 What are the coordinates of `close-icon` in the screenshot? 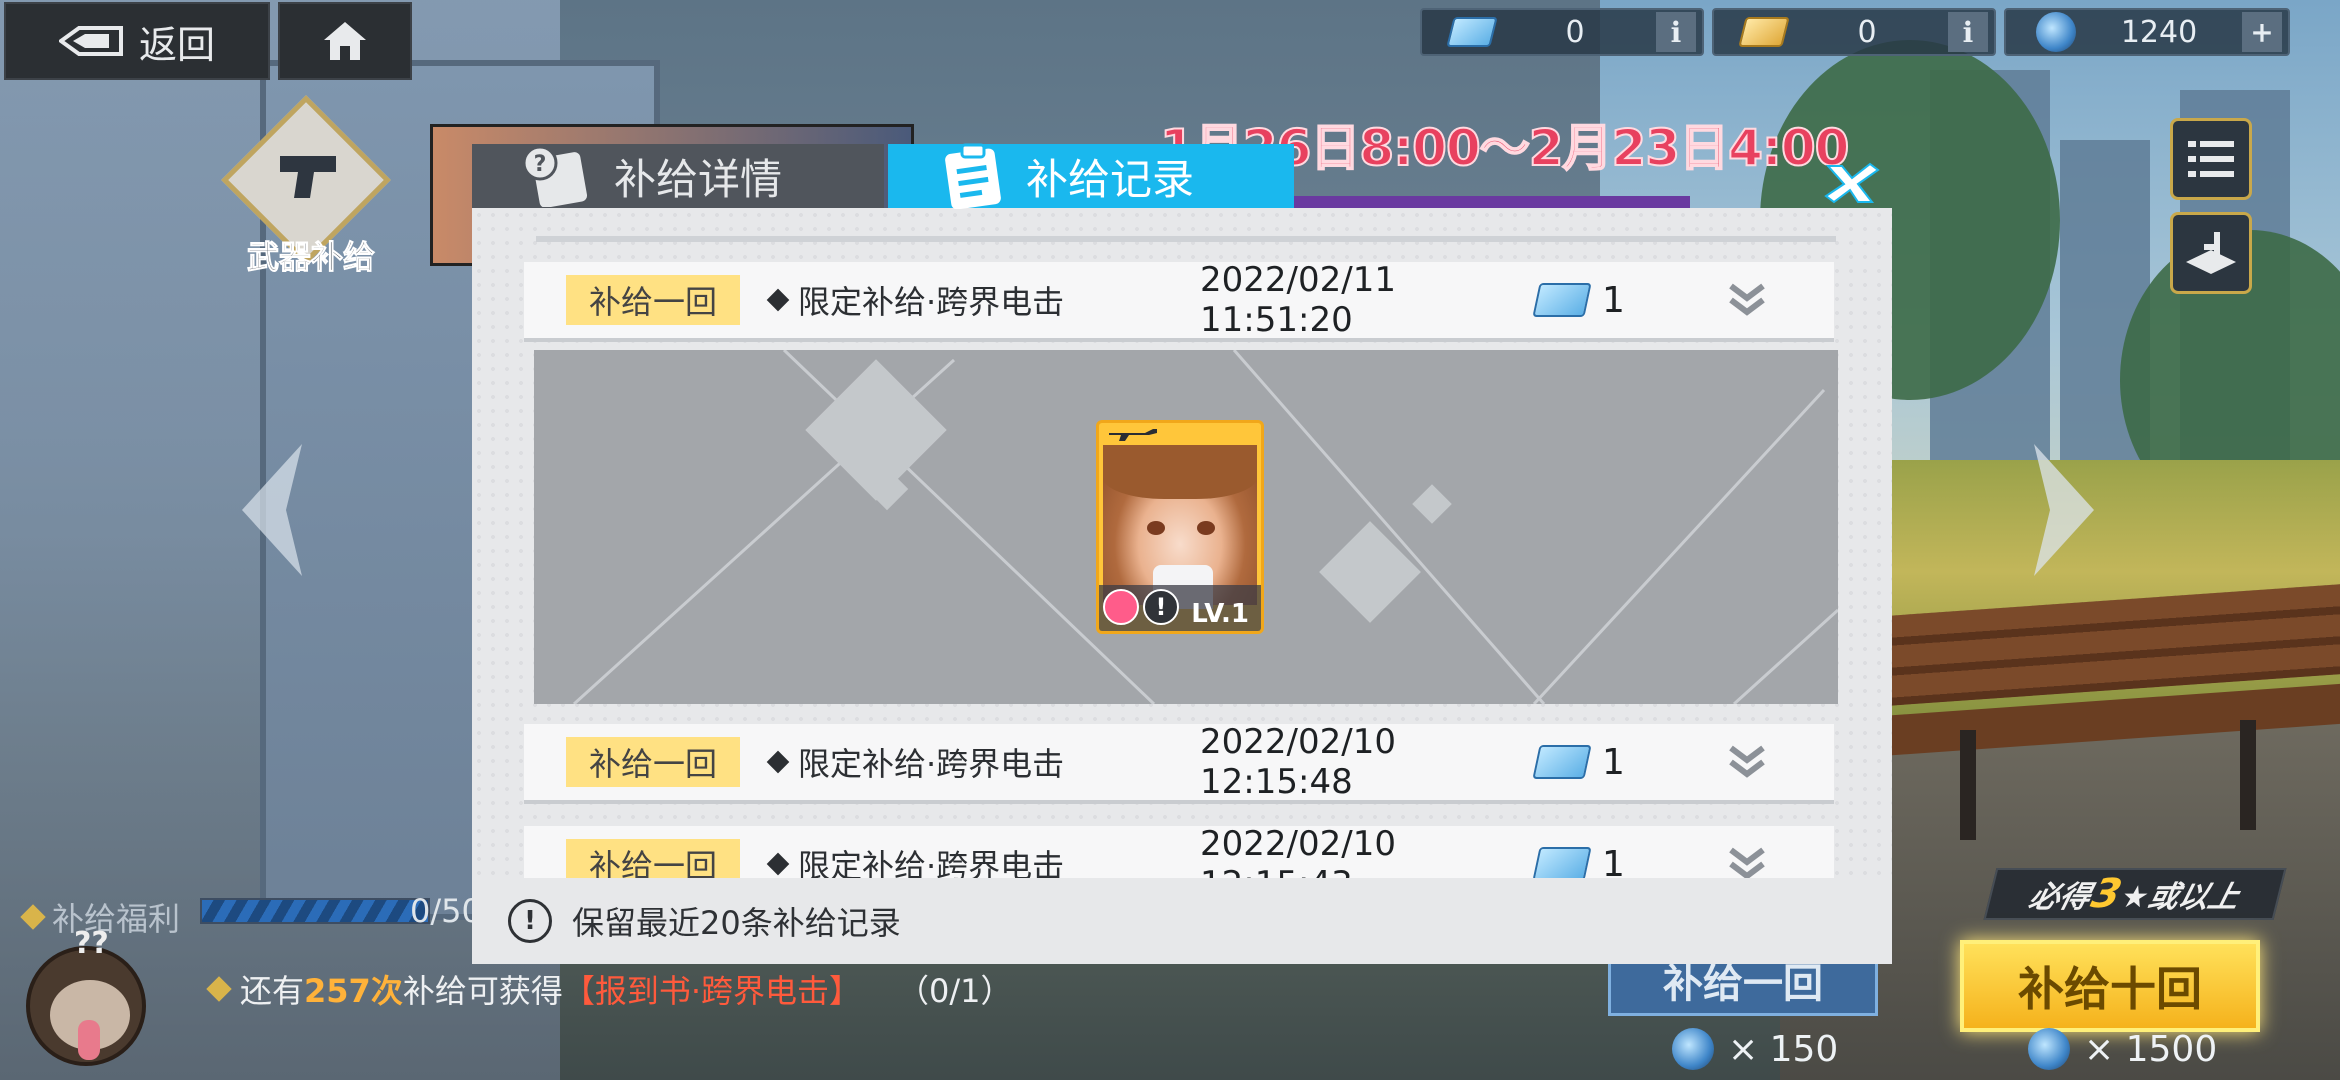 It's located at (1852, 183).